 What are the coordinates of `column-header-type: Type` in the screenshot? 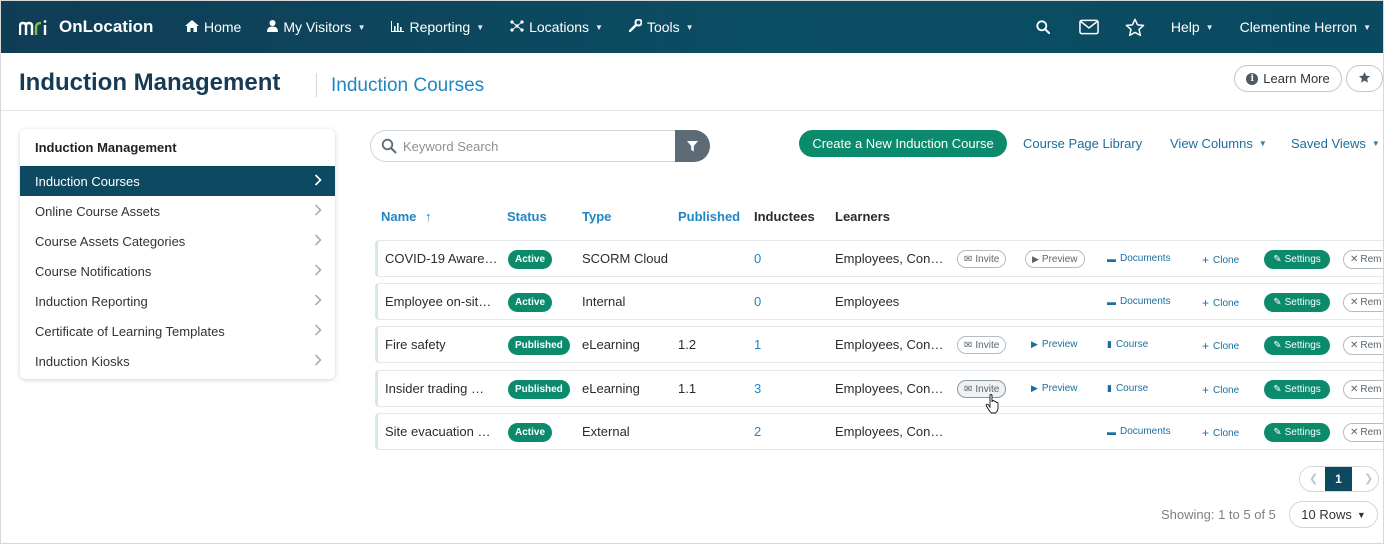 It's located at (596, 216).